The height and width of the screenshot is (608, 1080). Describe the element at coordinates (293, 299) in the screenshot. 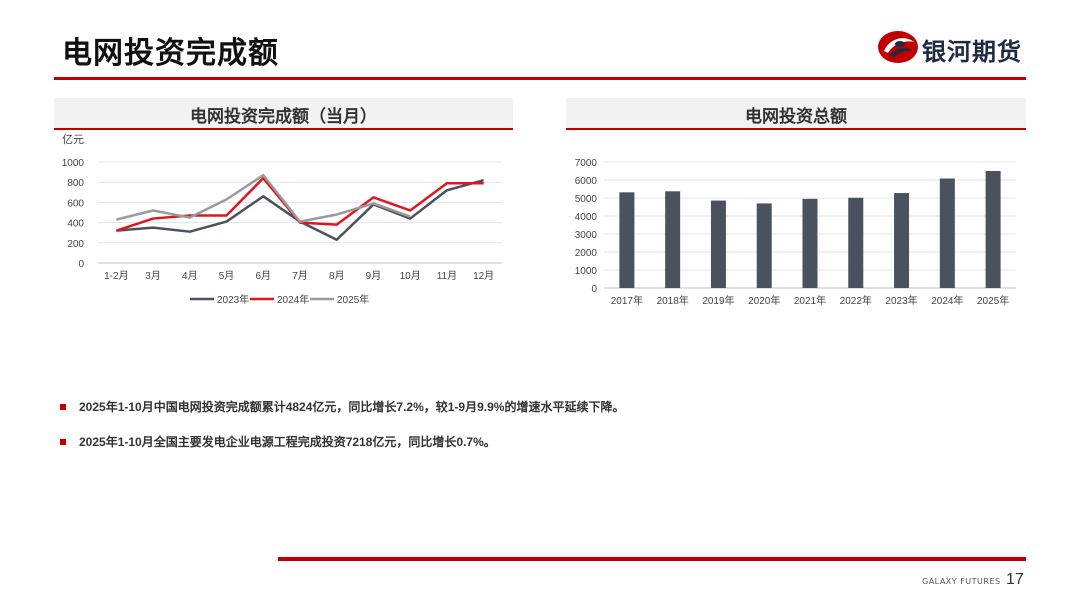

I see `legend-label: 2024年` at that location.